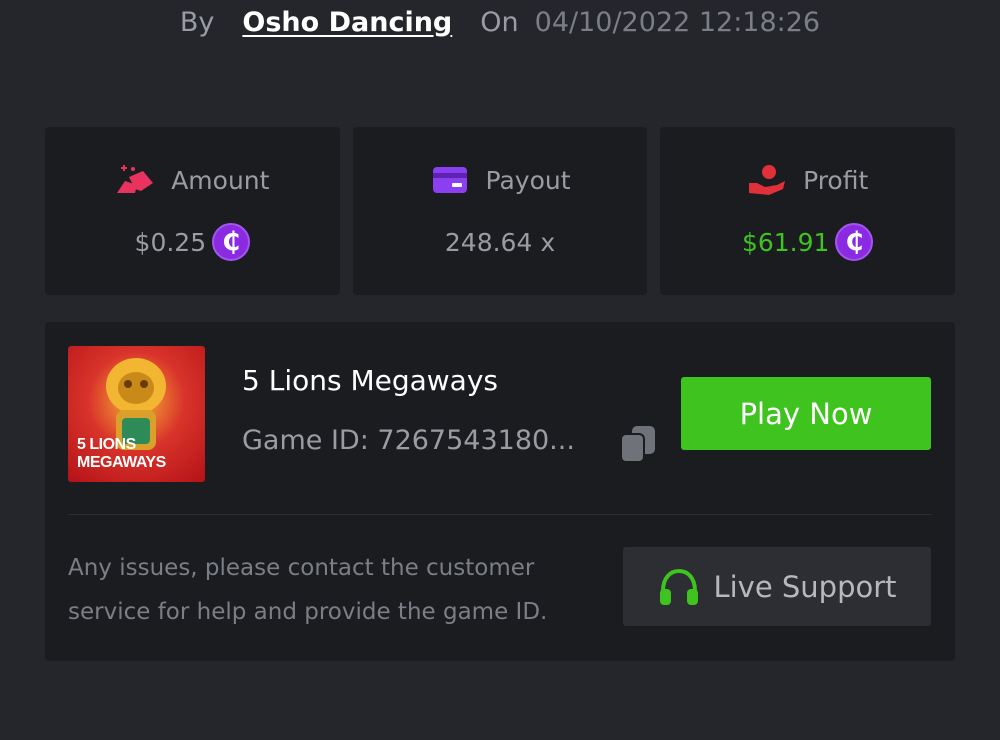  I want to click on headset-icon, so click(679, 586).